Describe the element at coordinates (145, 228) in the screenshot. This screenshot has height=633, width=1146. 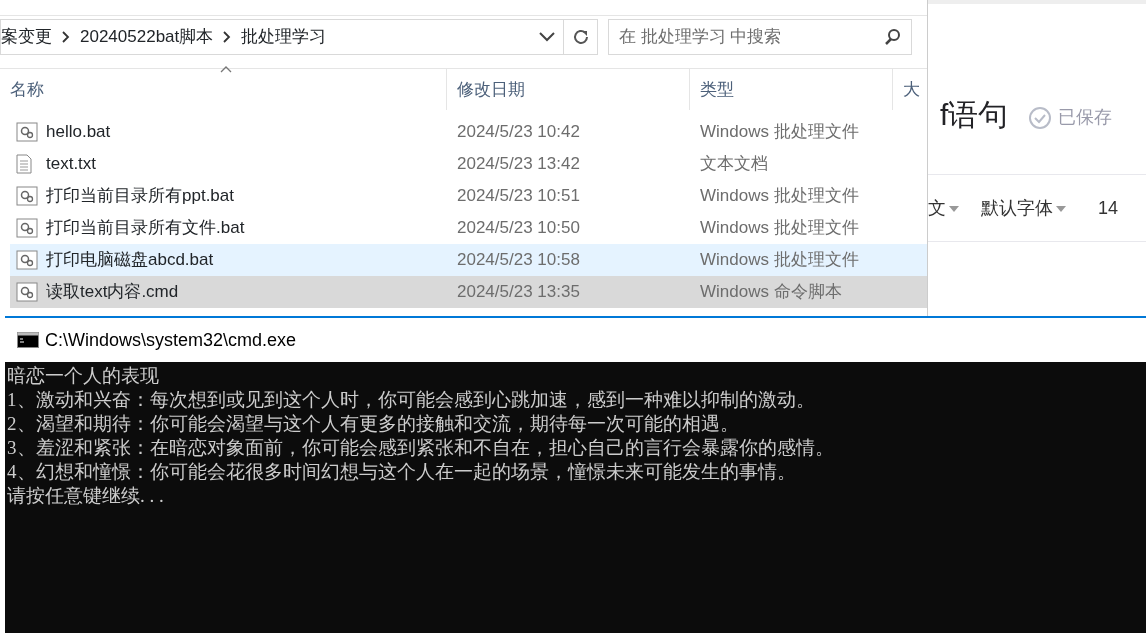
I see `file-name: 打印当前目录所有文件.bat` at that location.